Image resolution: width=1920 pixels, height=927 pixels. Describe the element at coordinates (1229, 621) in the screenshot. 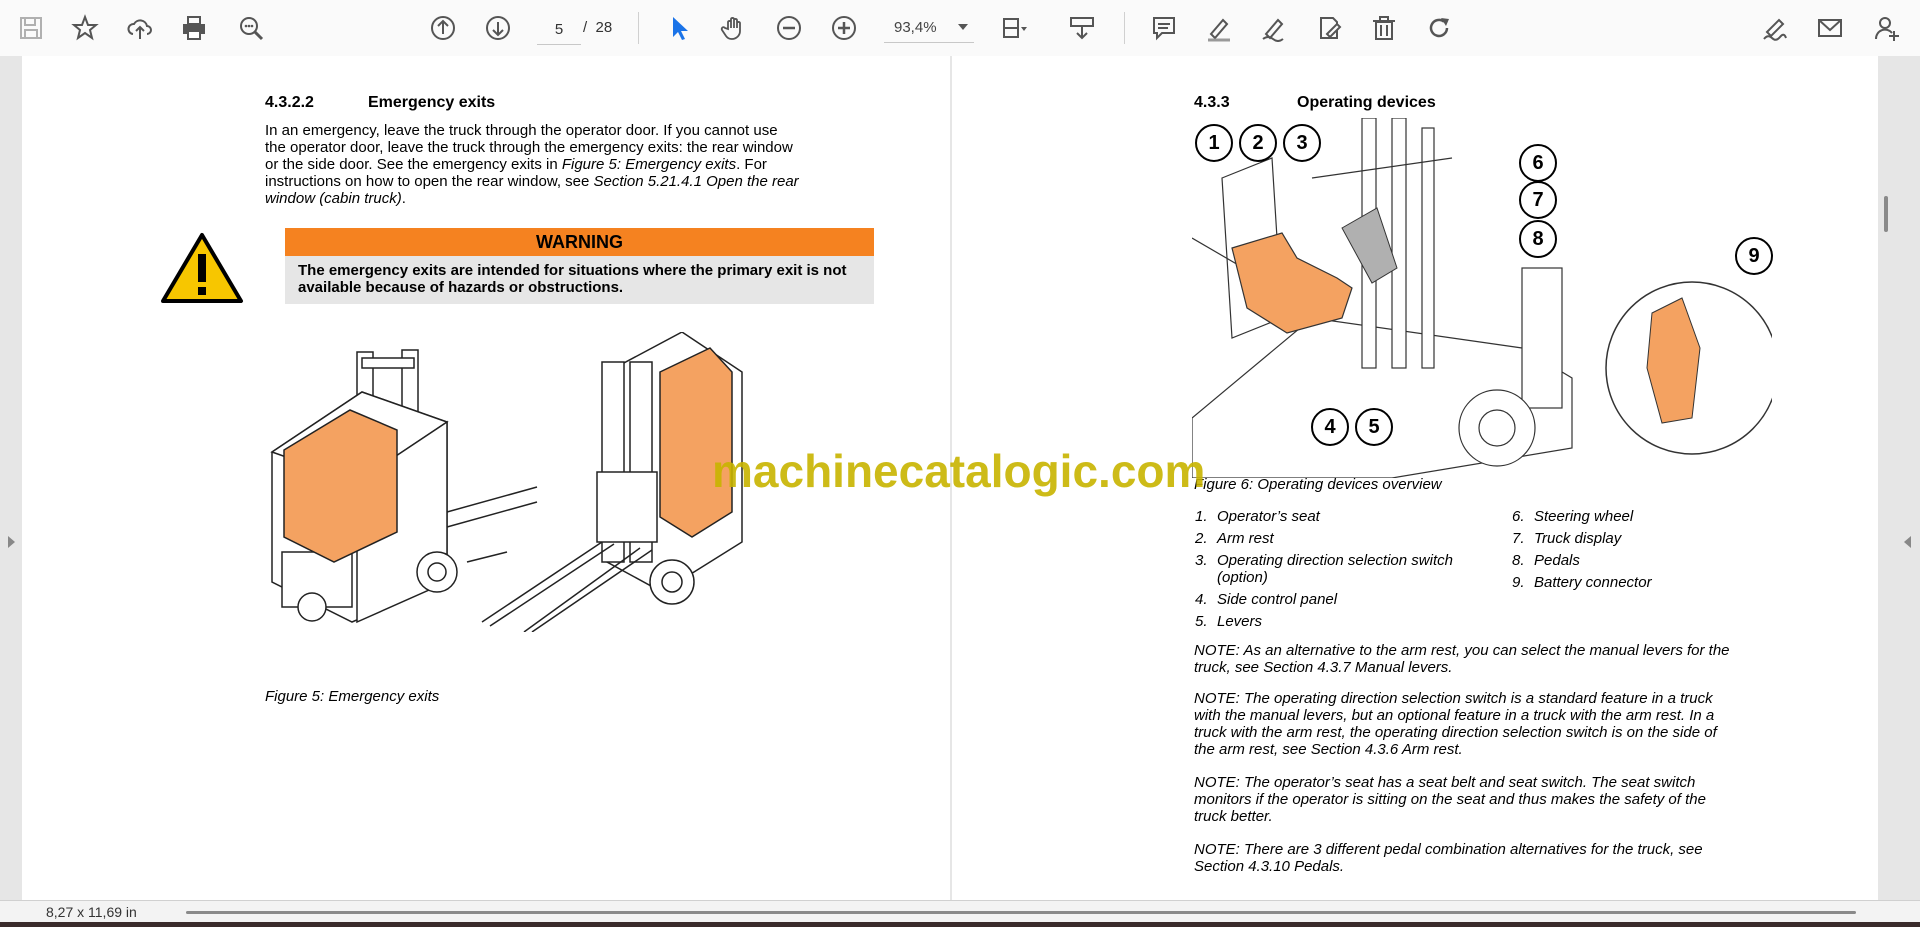

I see `list-item: 5. Levers` at that location.